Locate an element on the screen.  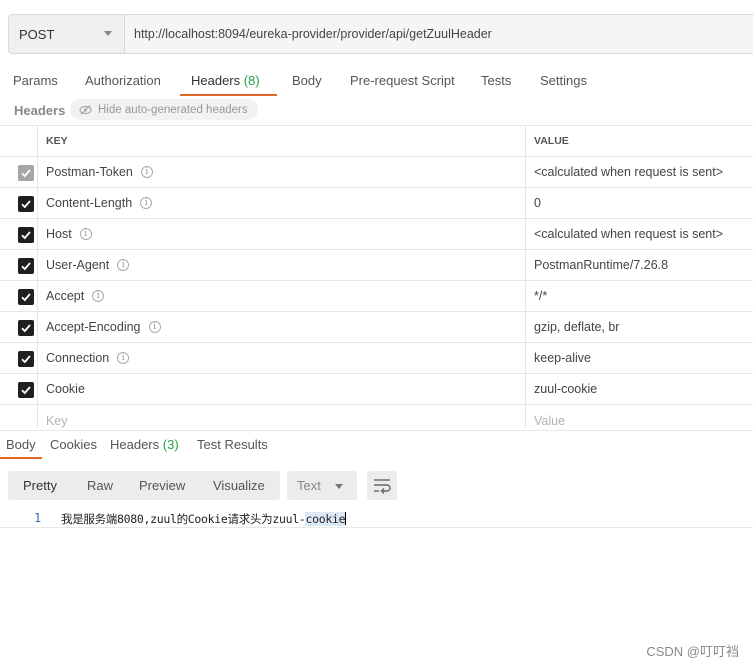
response-body: 1 我是服务端8080,zuul的Cookie请求头为zuul-cookie is located at coordinates (376, 518).